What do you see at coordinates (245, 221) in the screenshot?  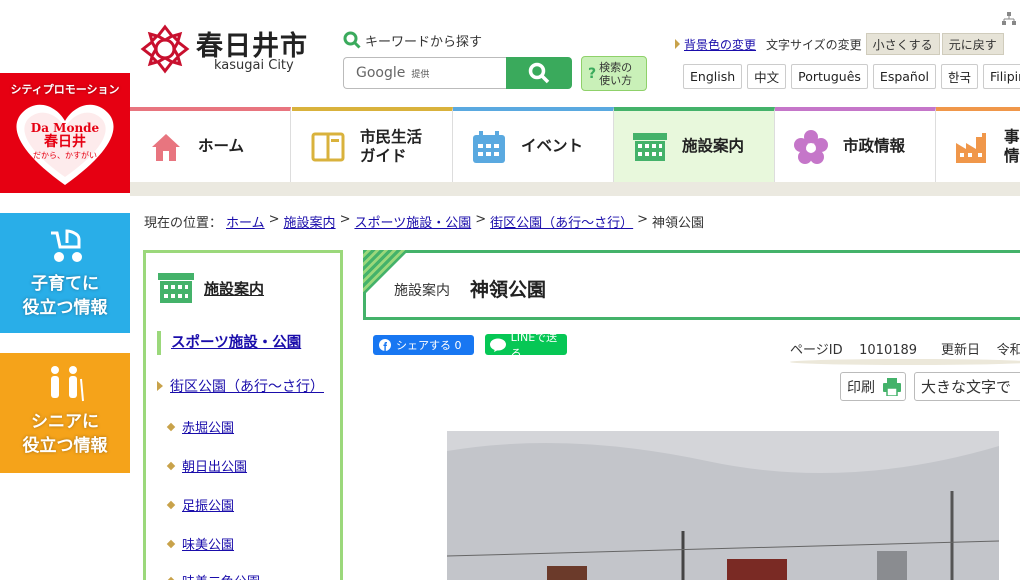 I see `breadcrumb-home: ホーム` at bounding box center [245, 221].